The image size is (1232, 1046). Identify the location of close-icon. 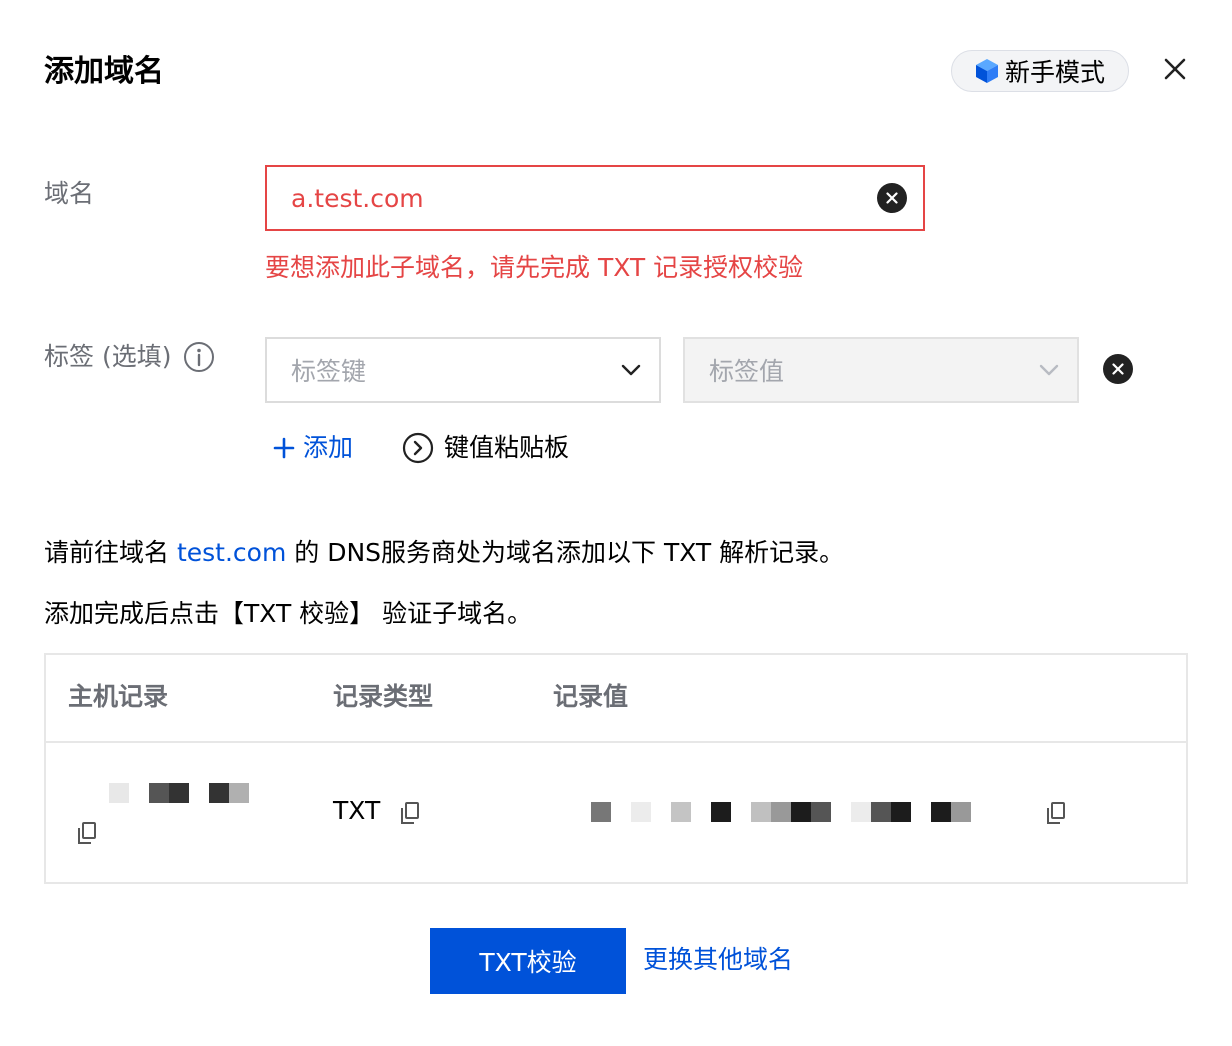
(1175, 69).